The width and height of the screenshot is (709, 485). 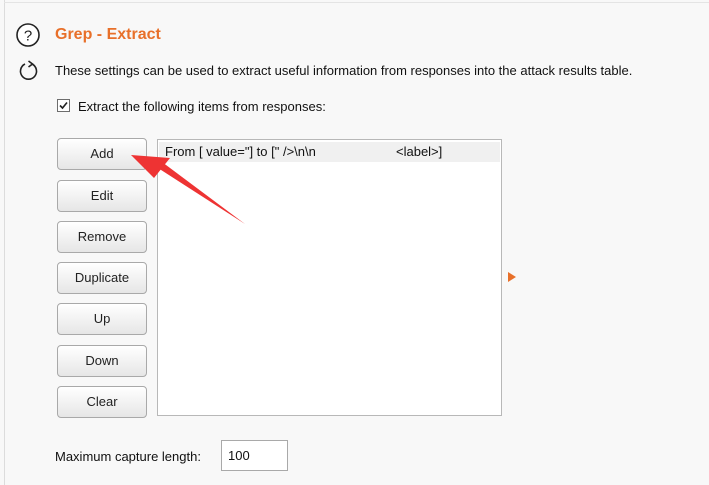 I want to click on max-capture-input, so click(x=254, y=455).